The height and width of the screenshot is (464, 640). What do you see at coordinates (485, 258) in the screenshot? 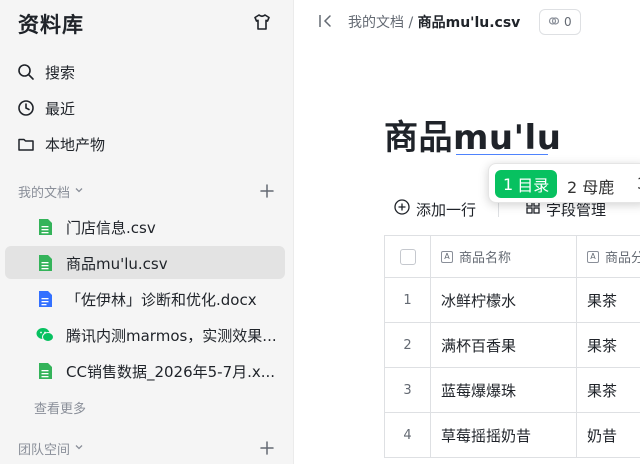
I see `column-header-label: 商品名称` at bounding box center [485, 258].